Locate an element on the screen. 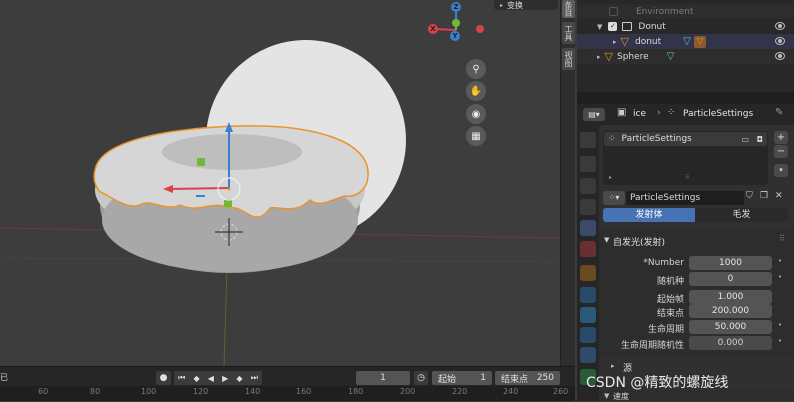  fake-user-icon: ⛉ is located at coordinates (752, 198).